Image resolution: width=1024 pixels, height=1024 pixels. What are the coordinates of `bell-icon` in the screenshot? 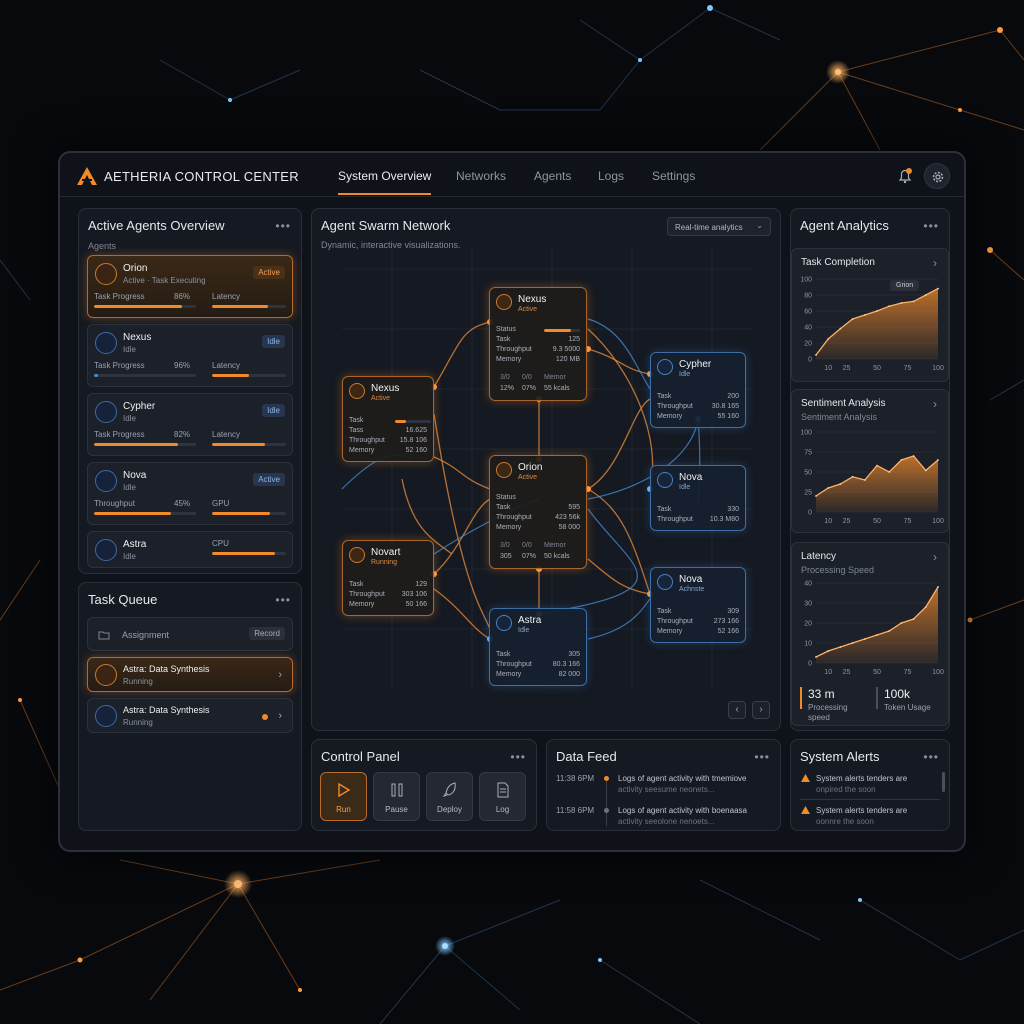 It's located at (905, 176).